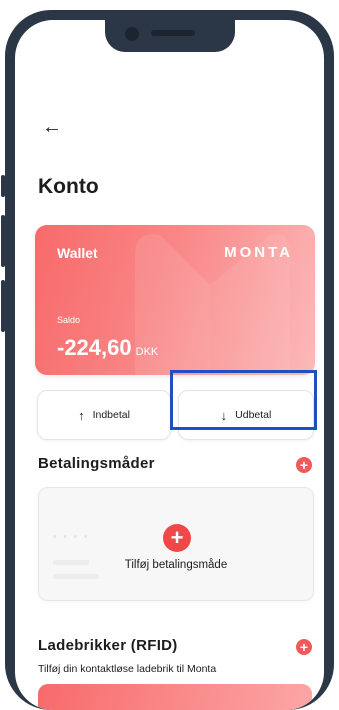 Image resolution: width=339 pixels, height=710 pixels. Describe the element at coordinates (68, 186) in the screenshot. I see `page-title: Konto` at that location.